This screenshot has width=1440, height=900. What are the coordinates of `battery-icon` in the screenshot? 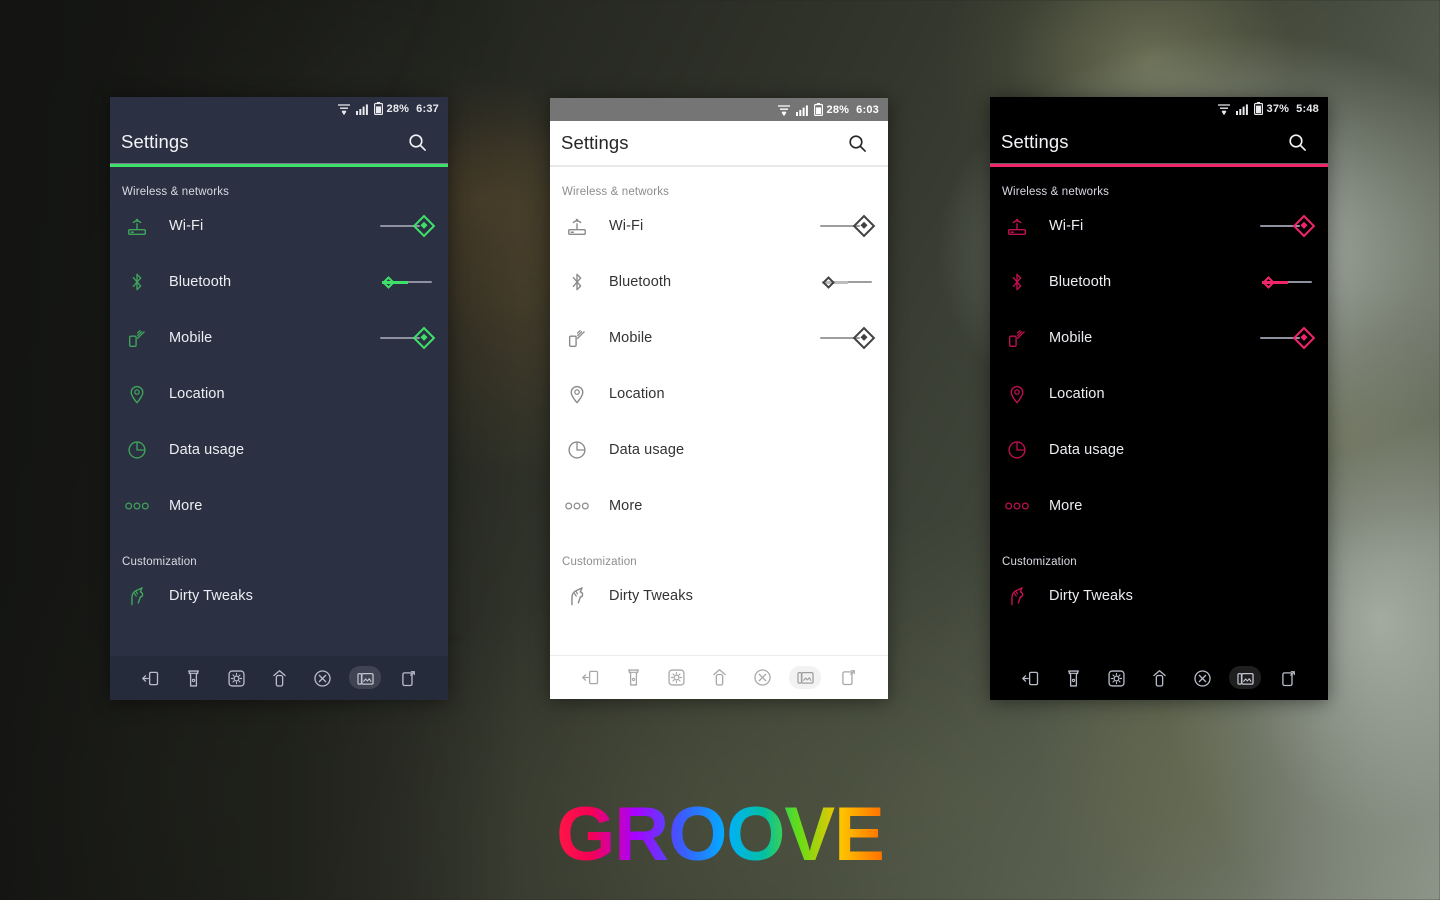 It's located at (378, 108).